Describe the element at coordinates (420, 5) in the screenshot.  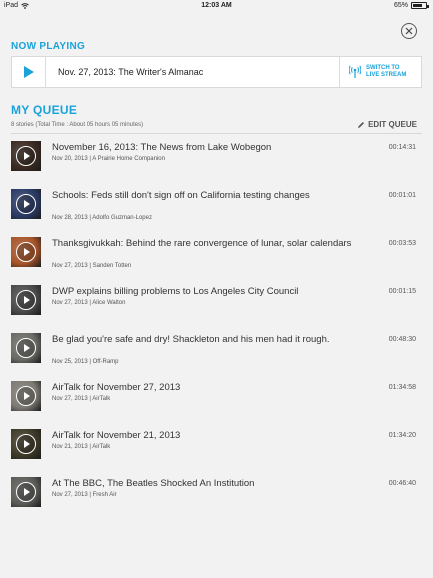
I see `battery-icon` at that location.